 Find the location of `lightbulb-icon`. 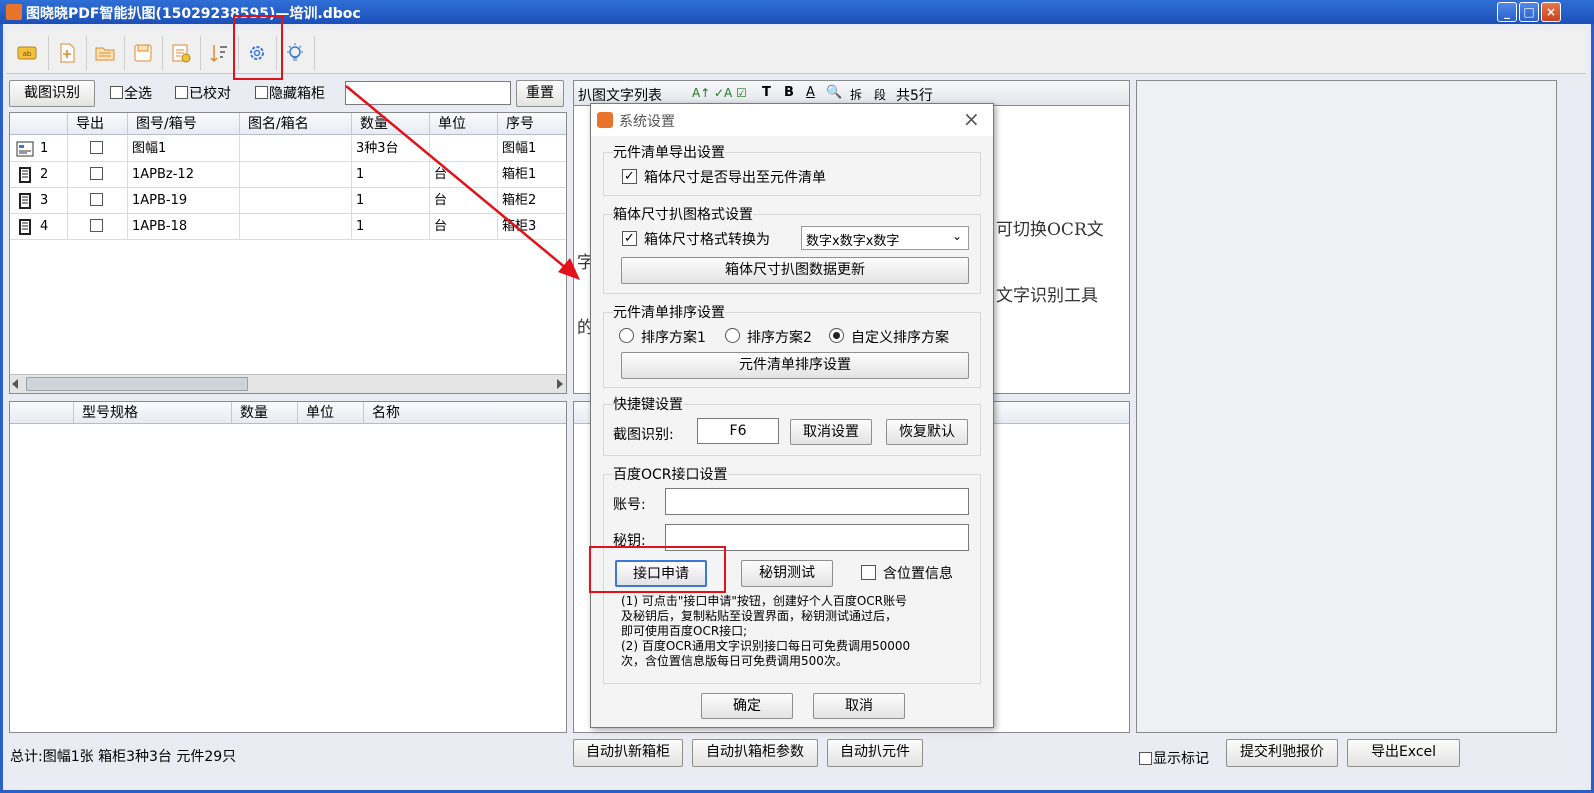

lightbulb-icon is located at coordinates (295, 53).